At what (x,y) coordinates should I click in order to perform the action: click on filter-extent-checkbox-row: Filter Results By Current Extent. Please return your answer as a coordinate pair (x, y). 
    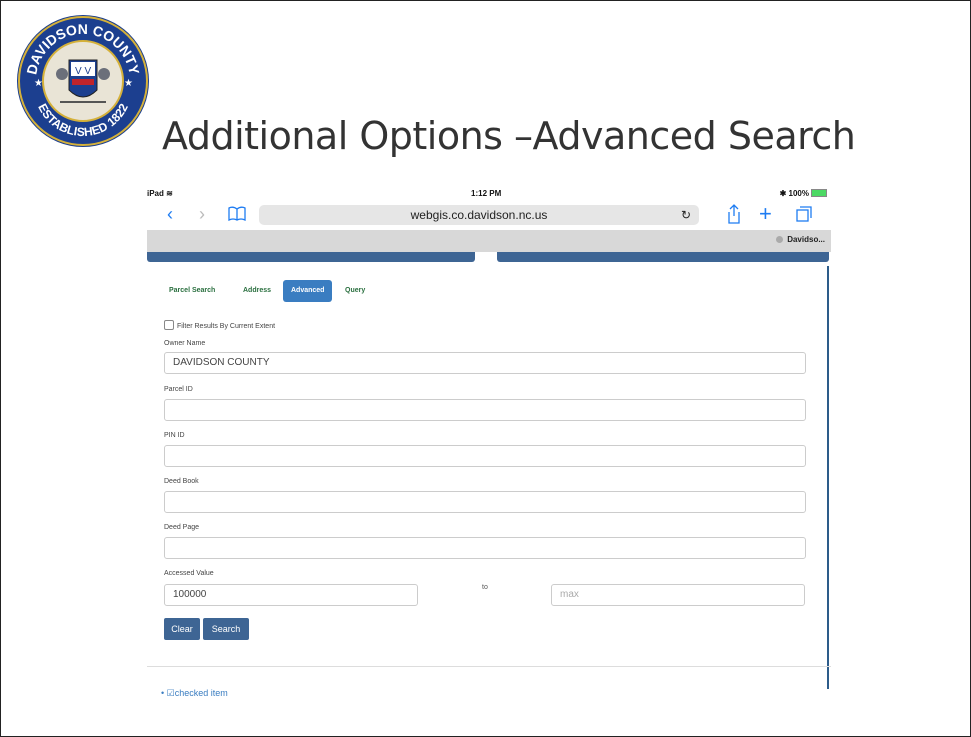
    Looking at the image, I should click on (219, 325).